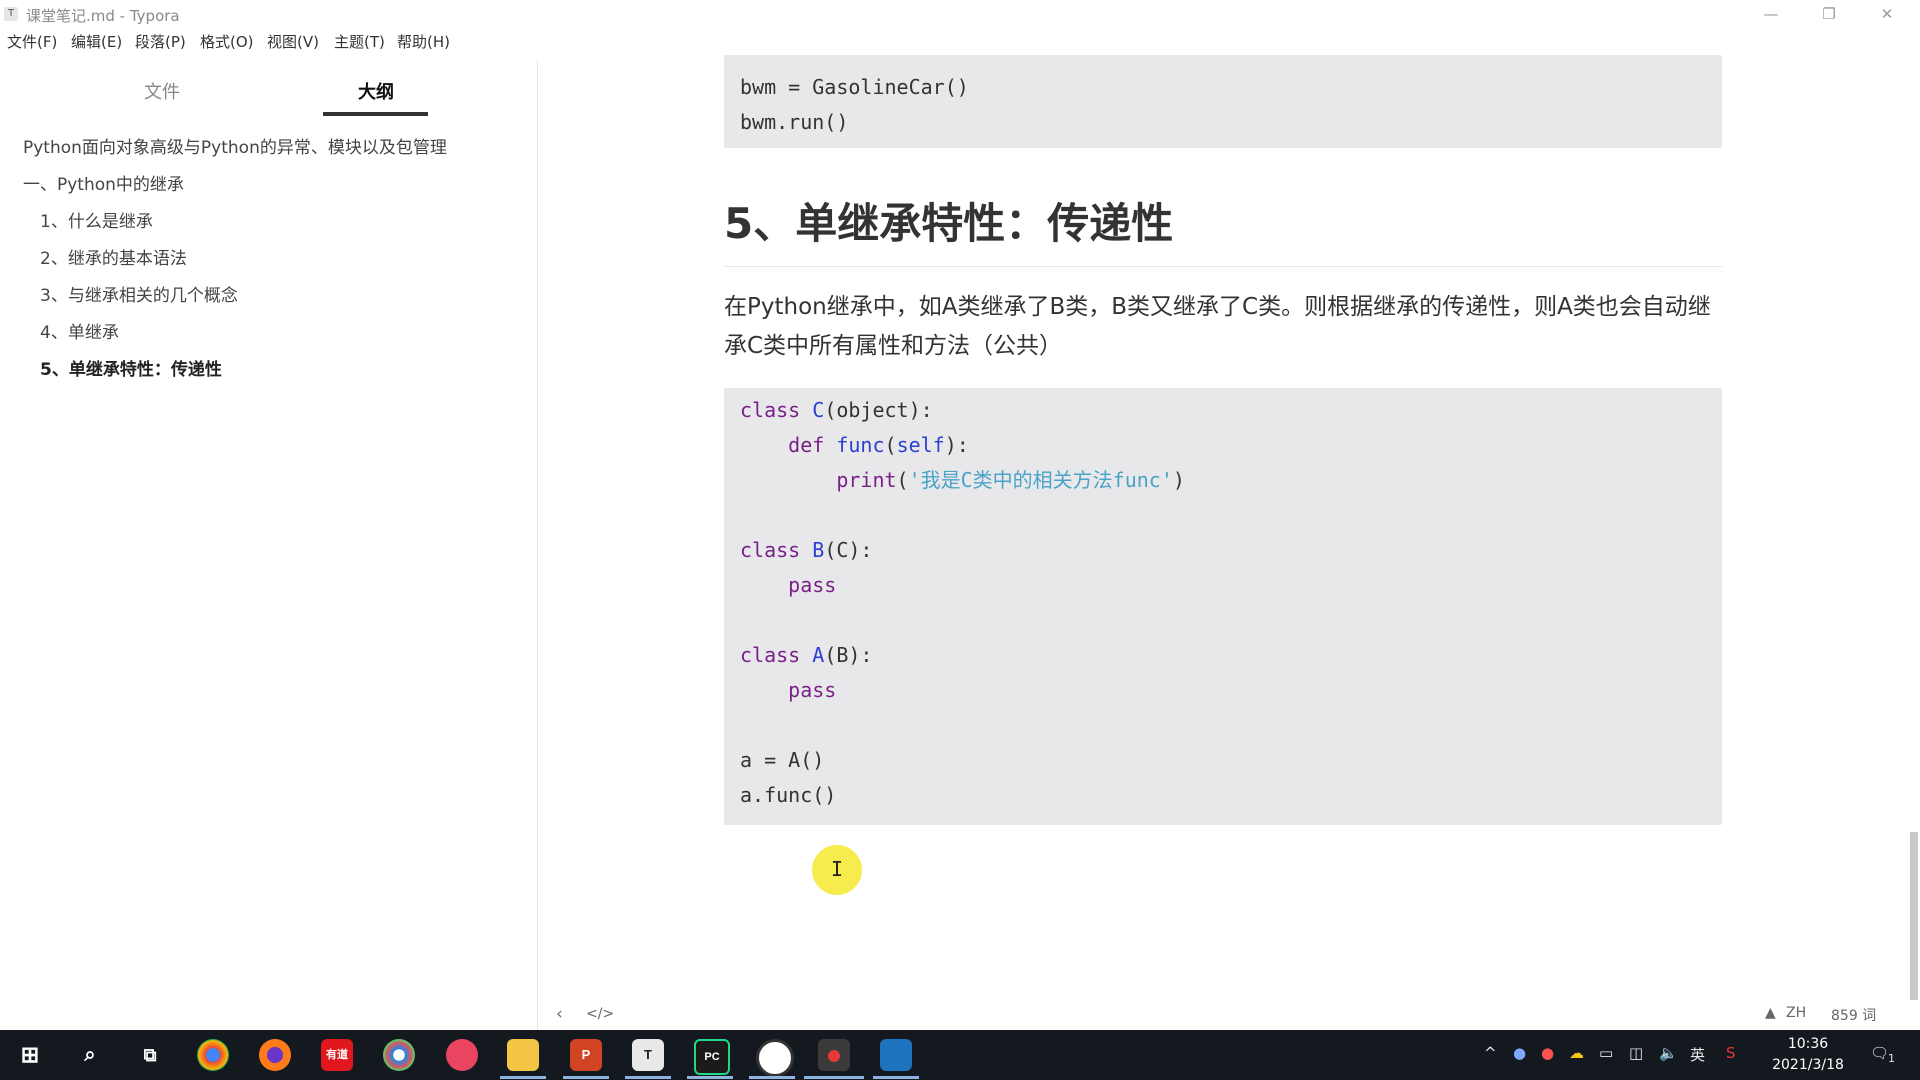  I want to click on vscode-icon, so click(896, 1055).